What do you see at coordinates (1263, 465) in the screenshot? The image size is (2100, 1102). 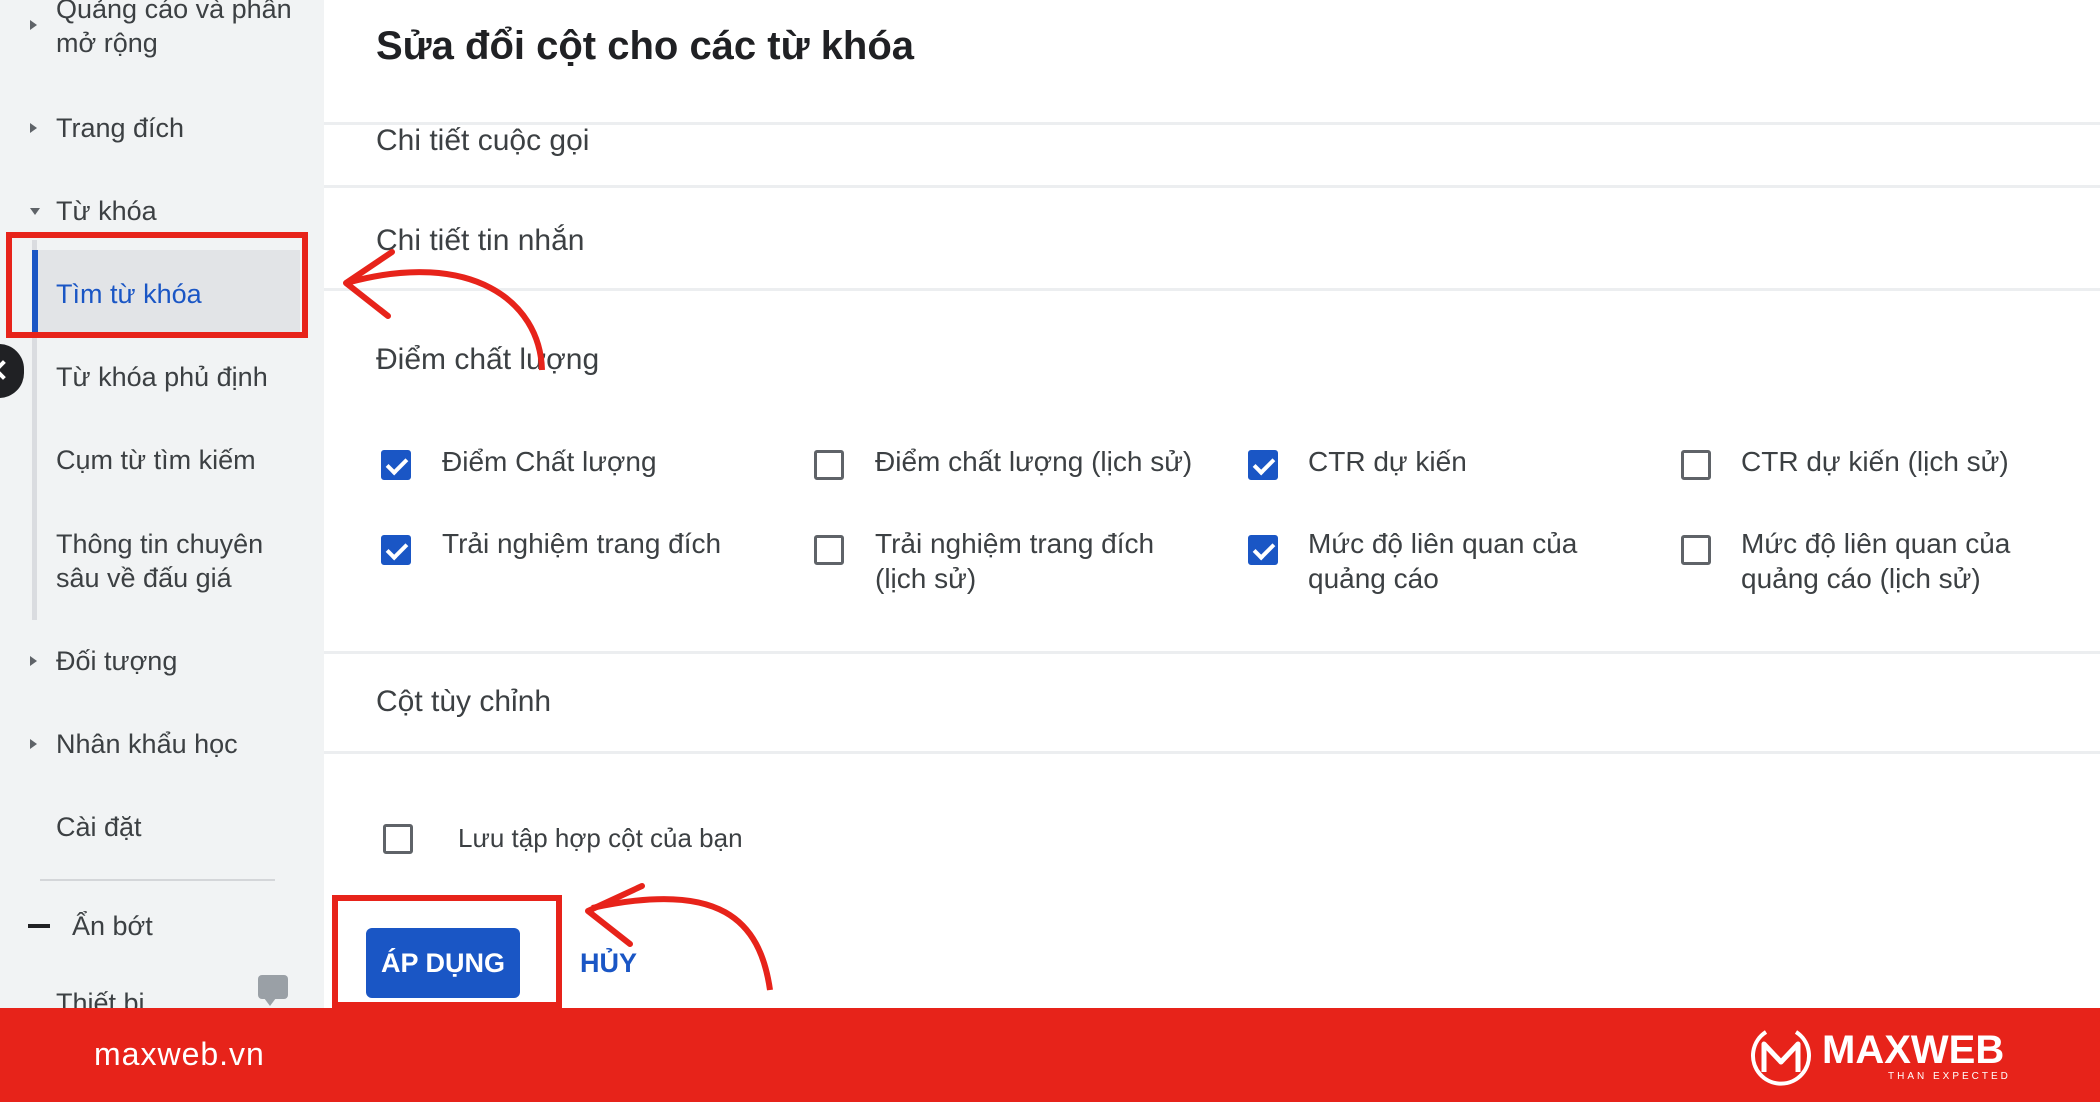 I see `checkbox-expected-ctr` at bounding box center [1263, 465].